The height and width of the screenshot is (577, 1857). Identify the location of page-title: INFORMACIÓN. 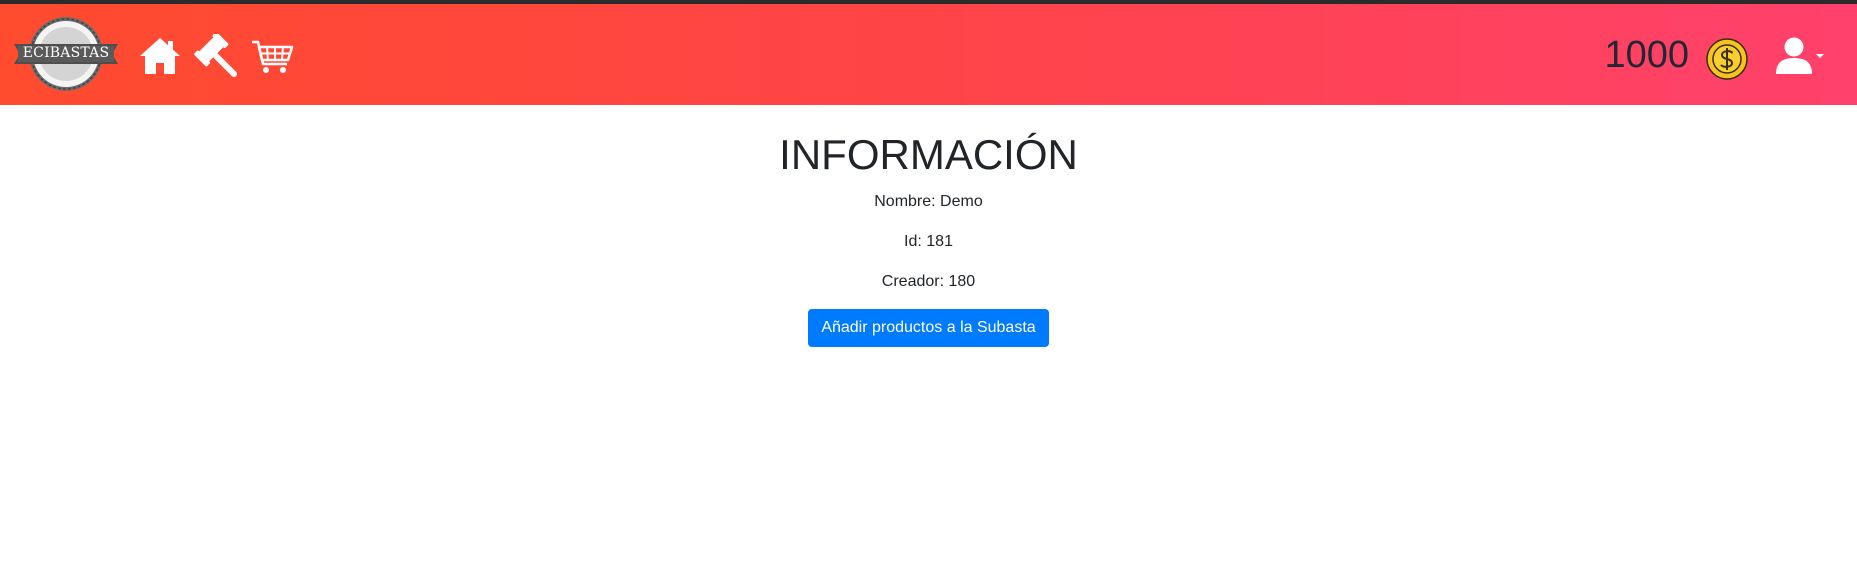
(928, 154).